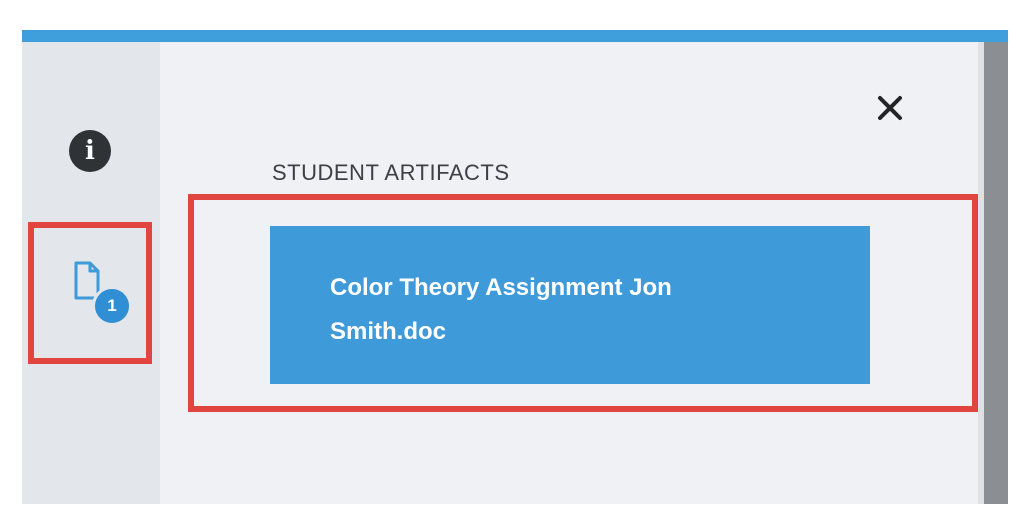 This screenshot has height=526, width=1034. I want to click on close-icon, so click(890, 108).